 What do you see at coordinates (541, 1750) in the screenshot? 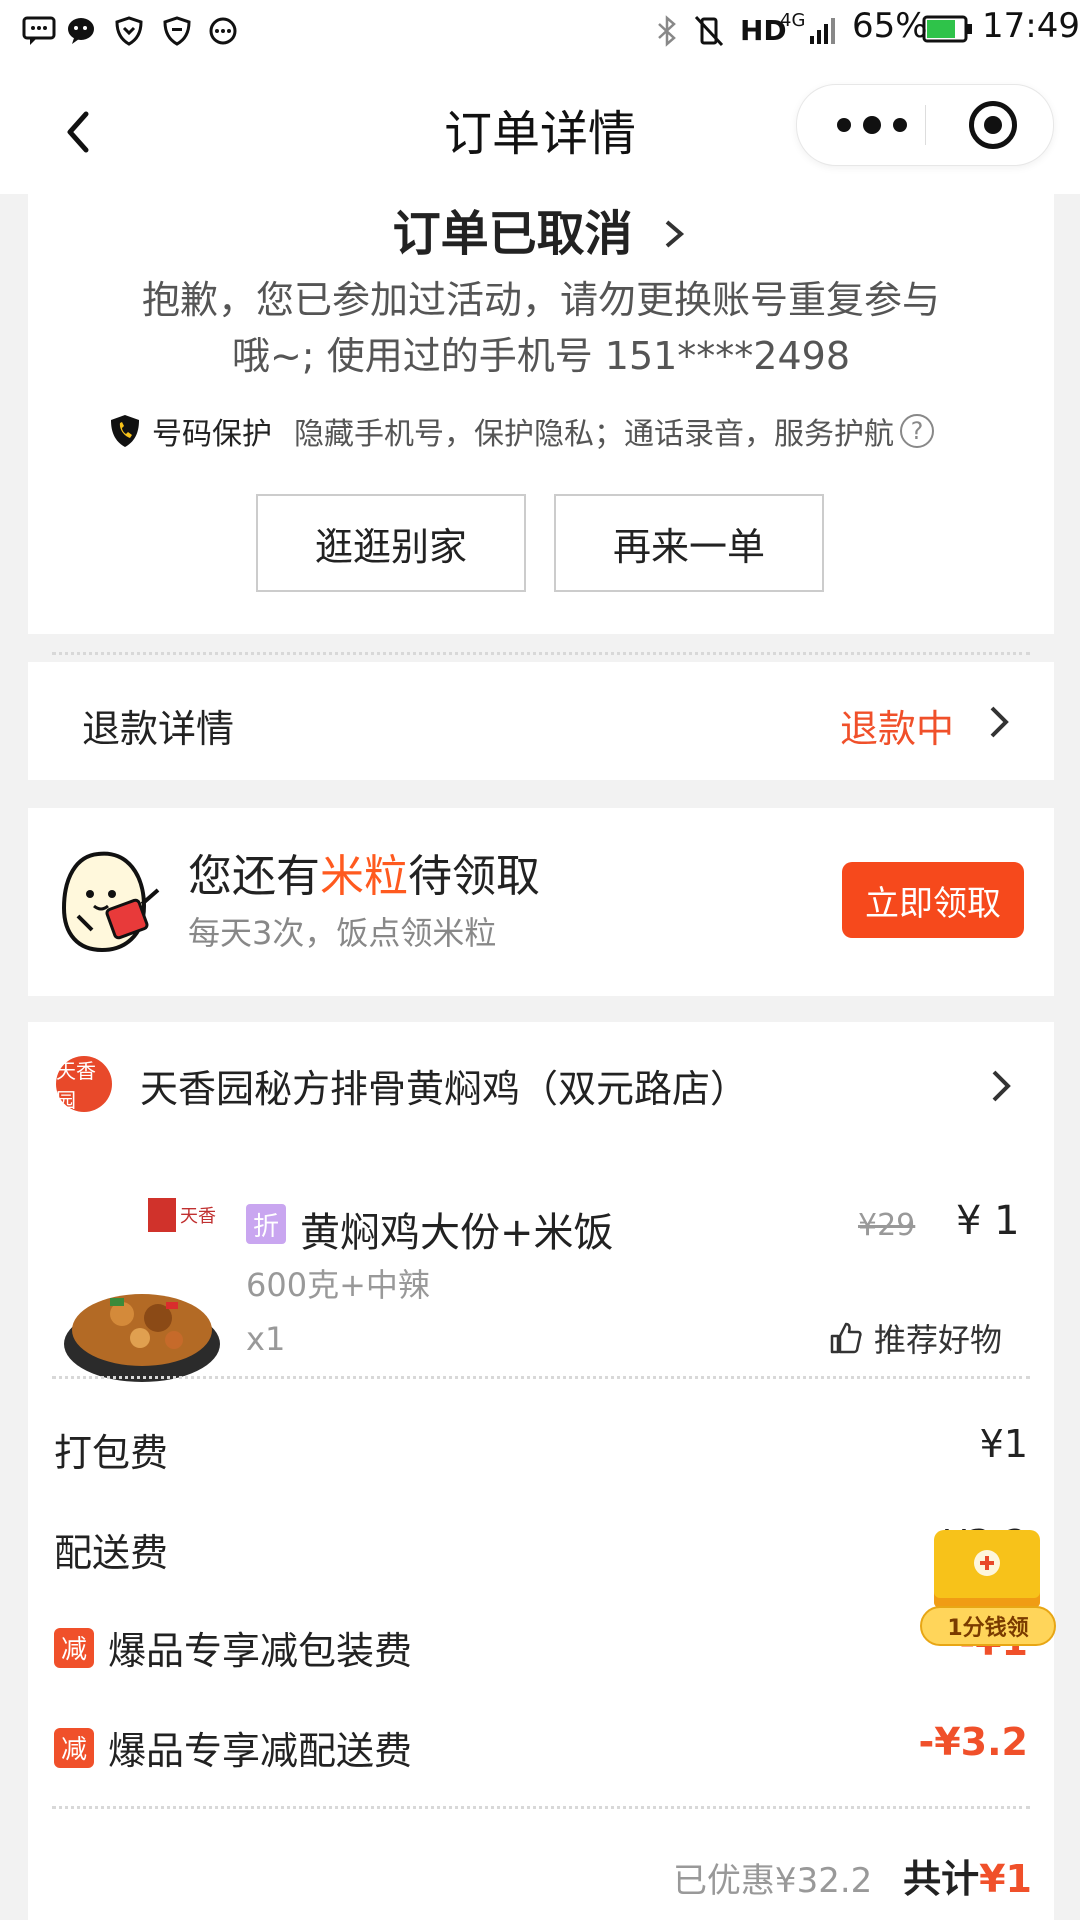
I see `fee-row-delivery-discount: 减爆品专享减配送费 -¥3.2` at bounding box center [541, 1750].